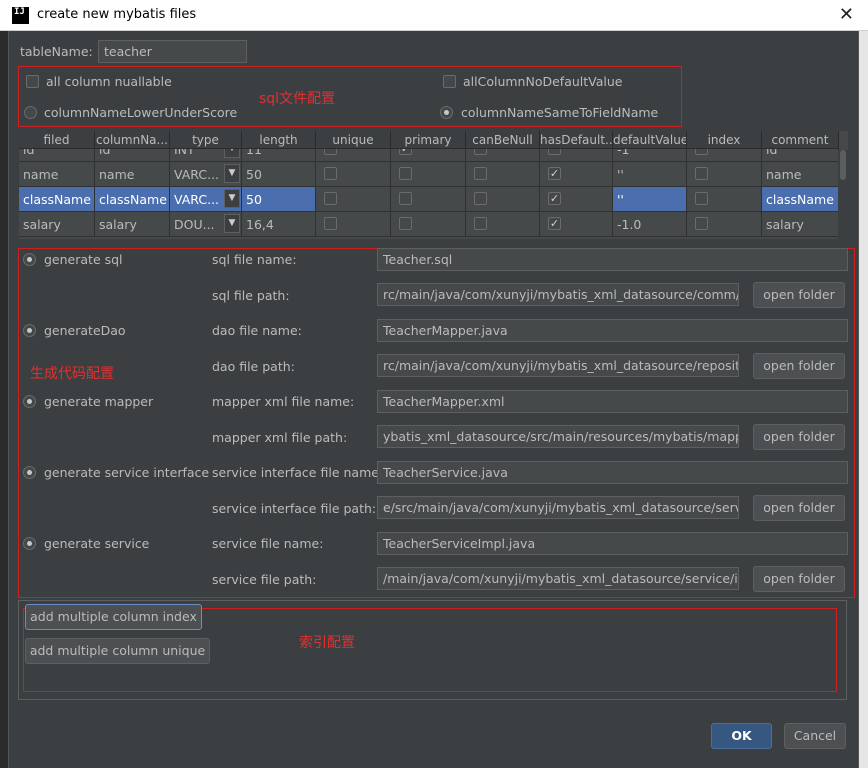 The width and height of the screenshot is (868, 768). I want to click on table-cell-comment: className, so click(800, 199).